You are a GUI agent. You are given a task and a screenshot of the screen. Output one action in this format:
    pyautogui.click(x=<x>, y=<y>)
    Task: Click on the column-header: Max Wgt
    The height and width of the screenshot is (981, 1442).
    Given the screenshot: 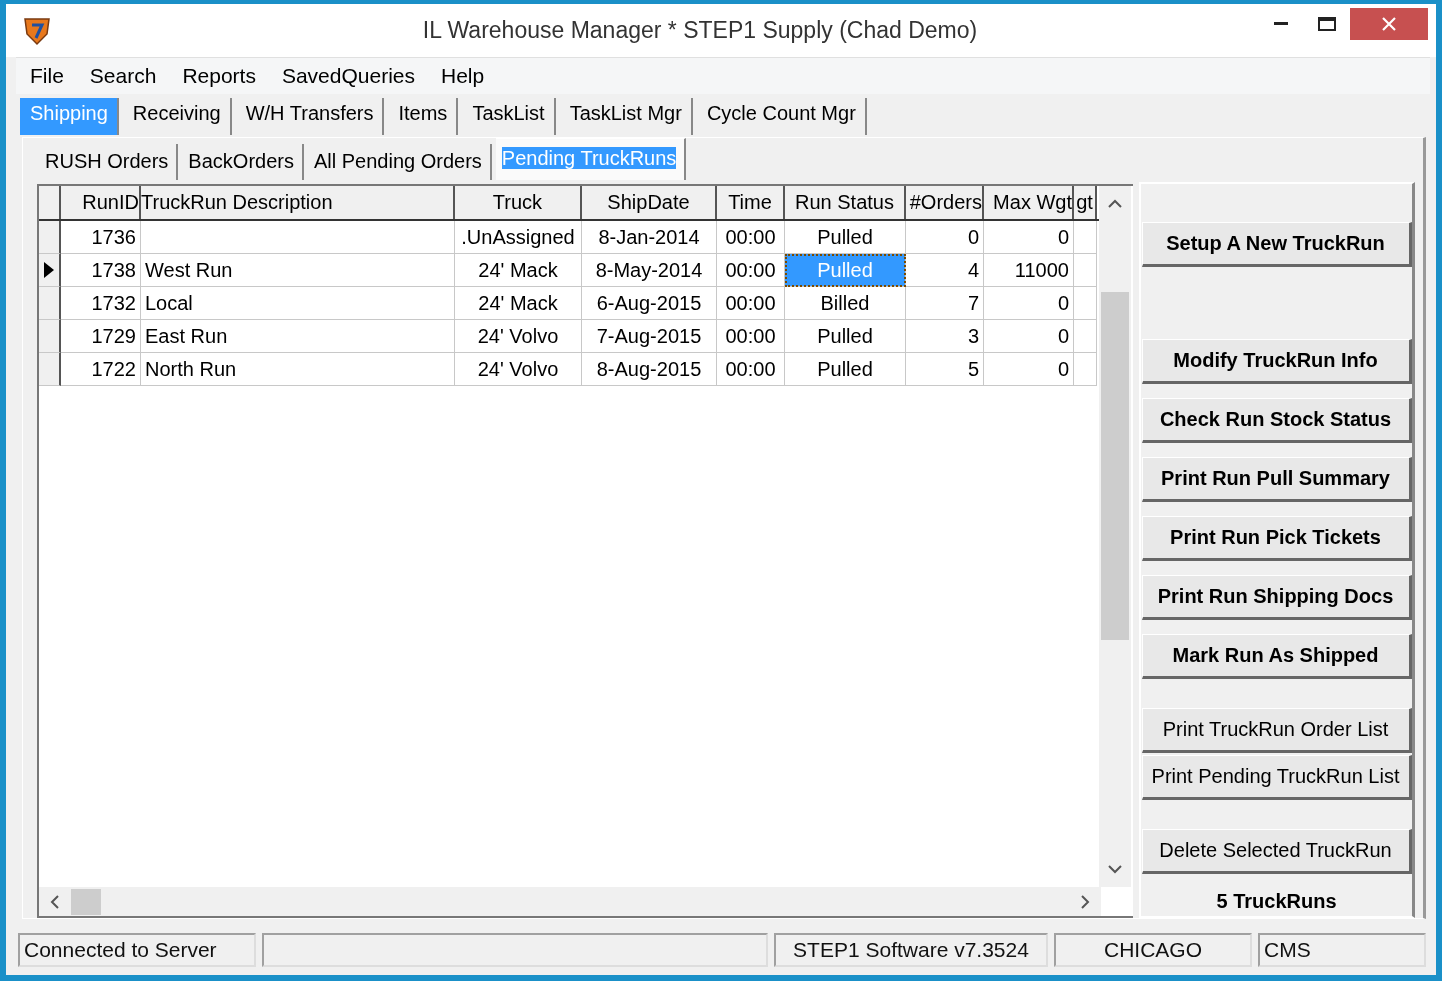 What is the action you would take?
    pyautogui.click(x=1029, y=203)
    